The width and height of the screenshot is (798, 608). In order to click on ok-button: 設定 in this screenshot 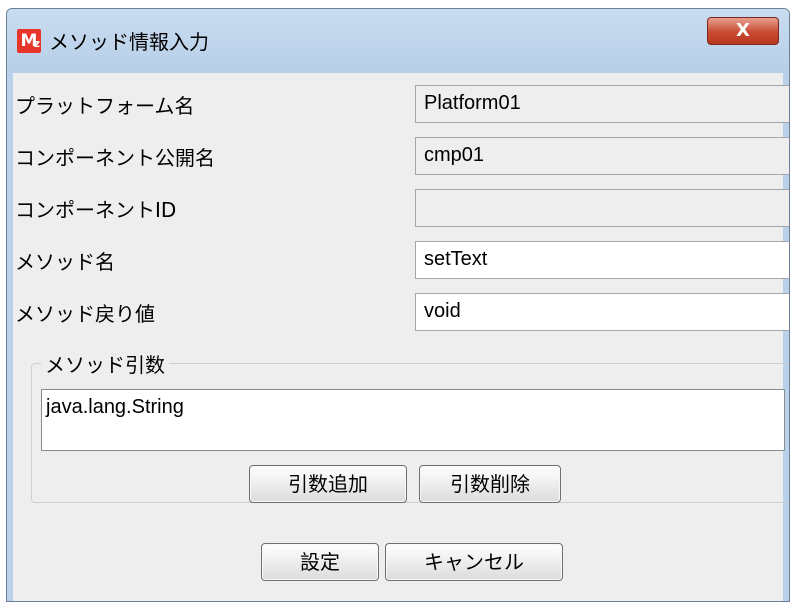, I will do `click(320, 562)`.